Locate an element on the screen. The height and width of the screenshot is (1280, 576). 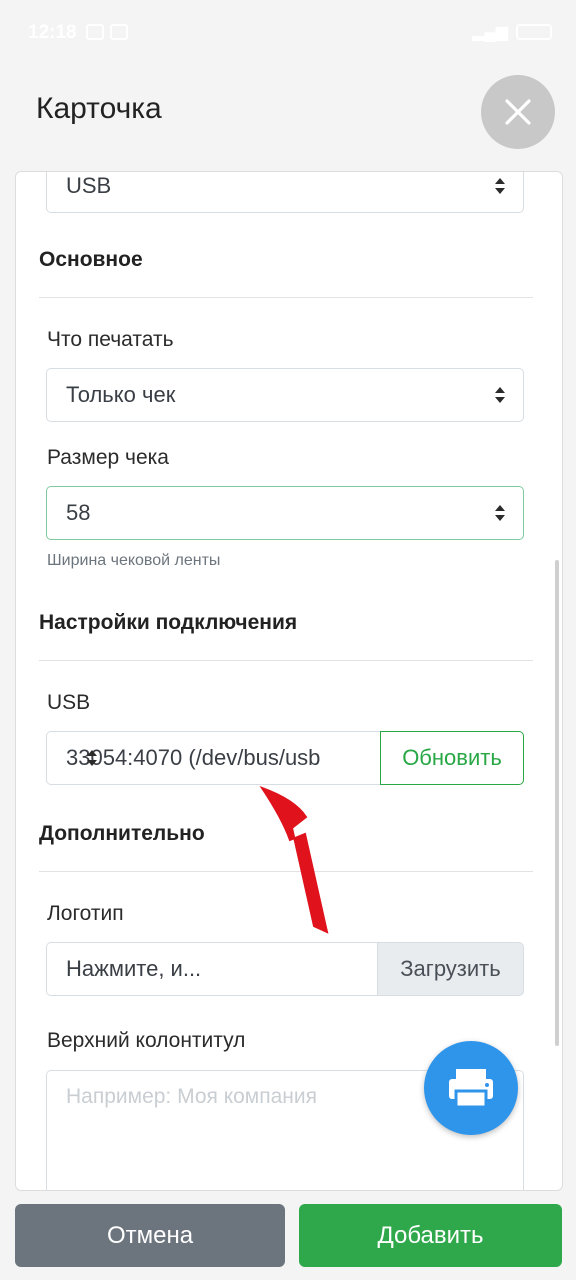
section-title-basic: Основное is located at coordinates (91, 259).